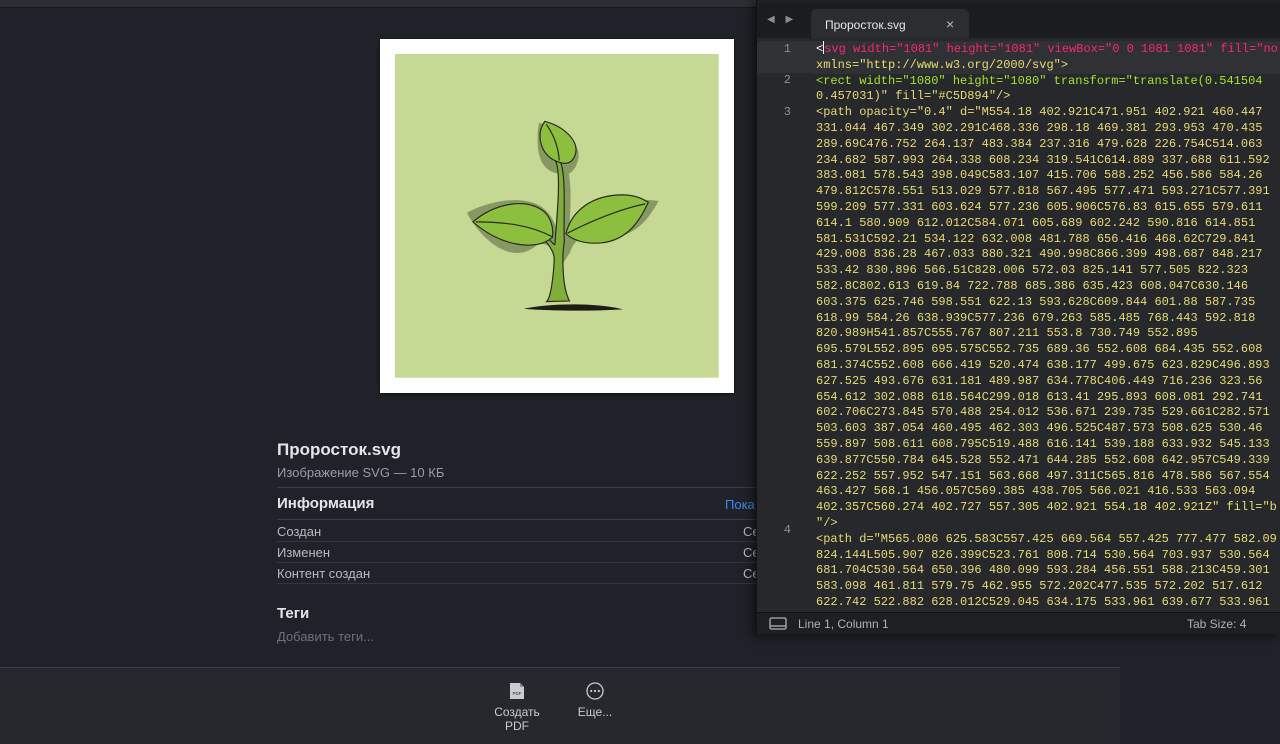 This screenshot has height=744, width=1280. I want to click on create-pdf-button: PDF Создать PDF, so click(517, 707).